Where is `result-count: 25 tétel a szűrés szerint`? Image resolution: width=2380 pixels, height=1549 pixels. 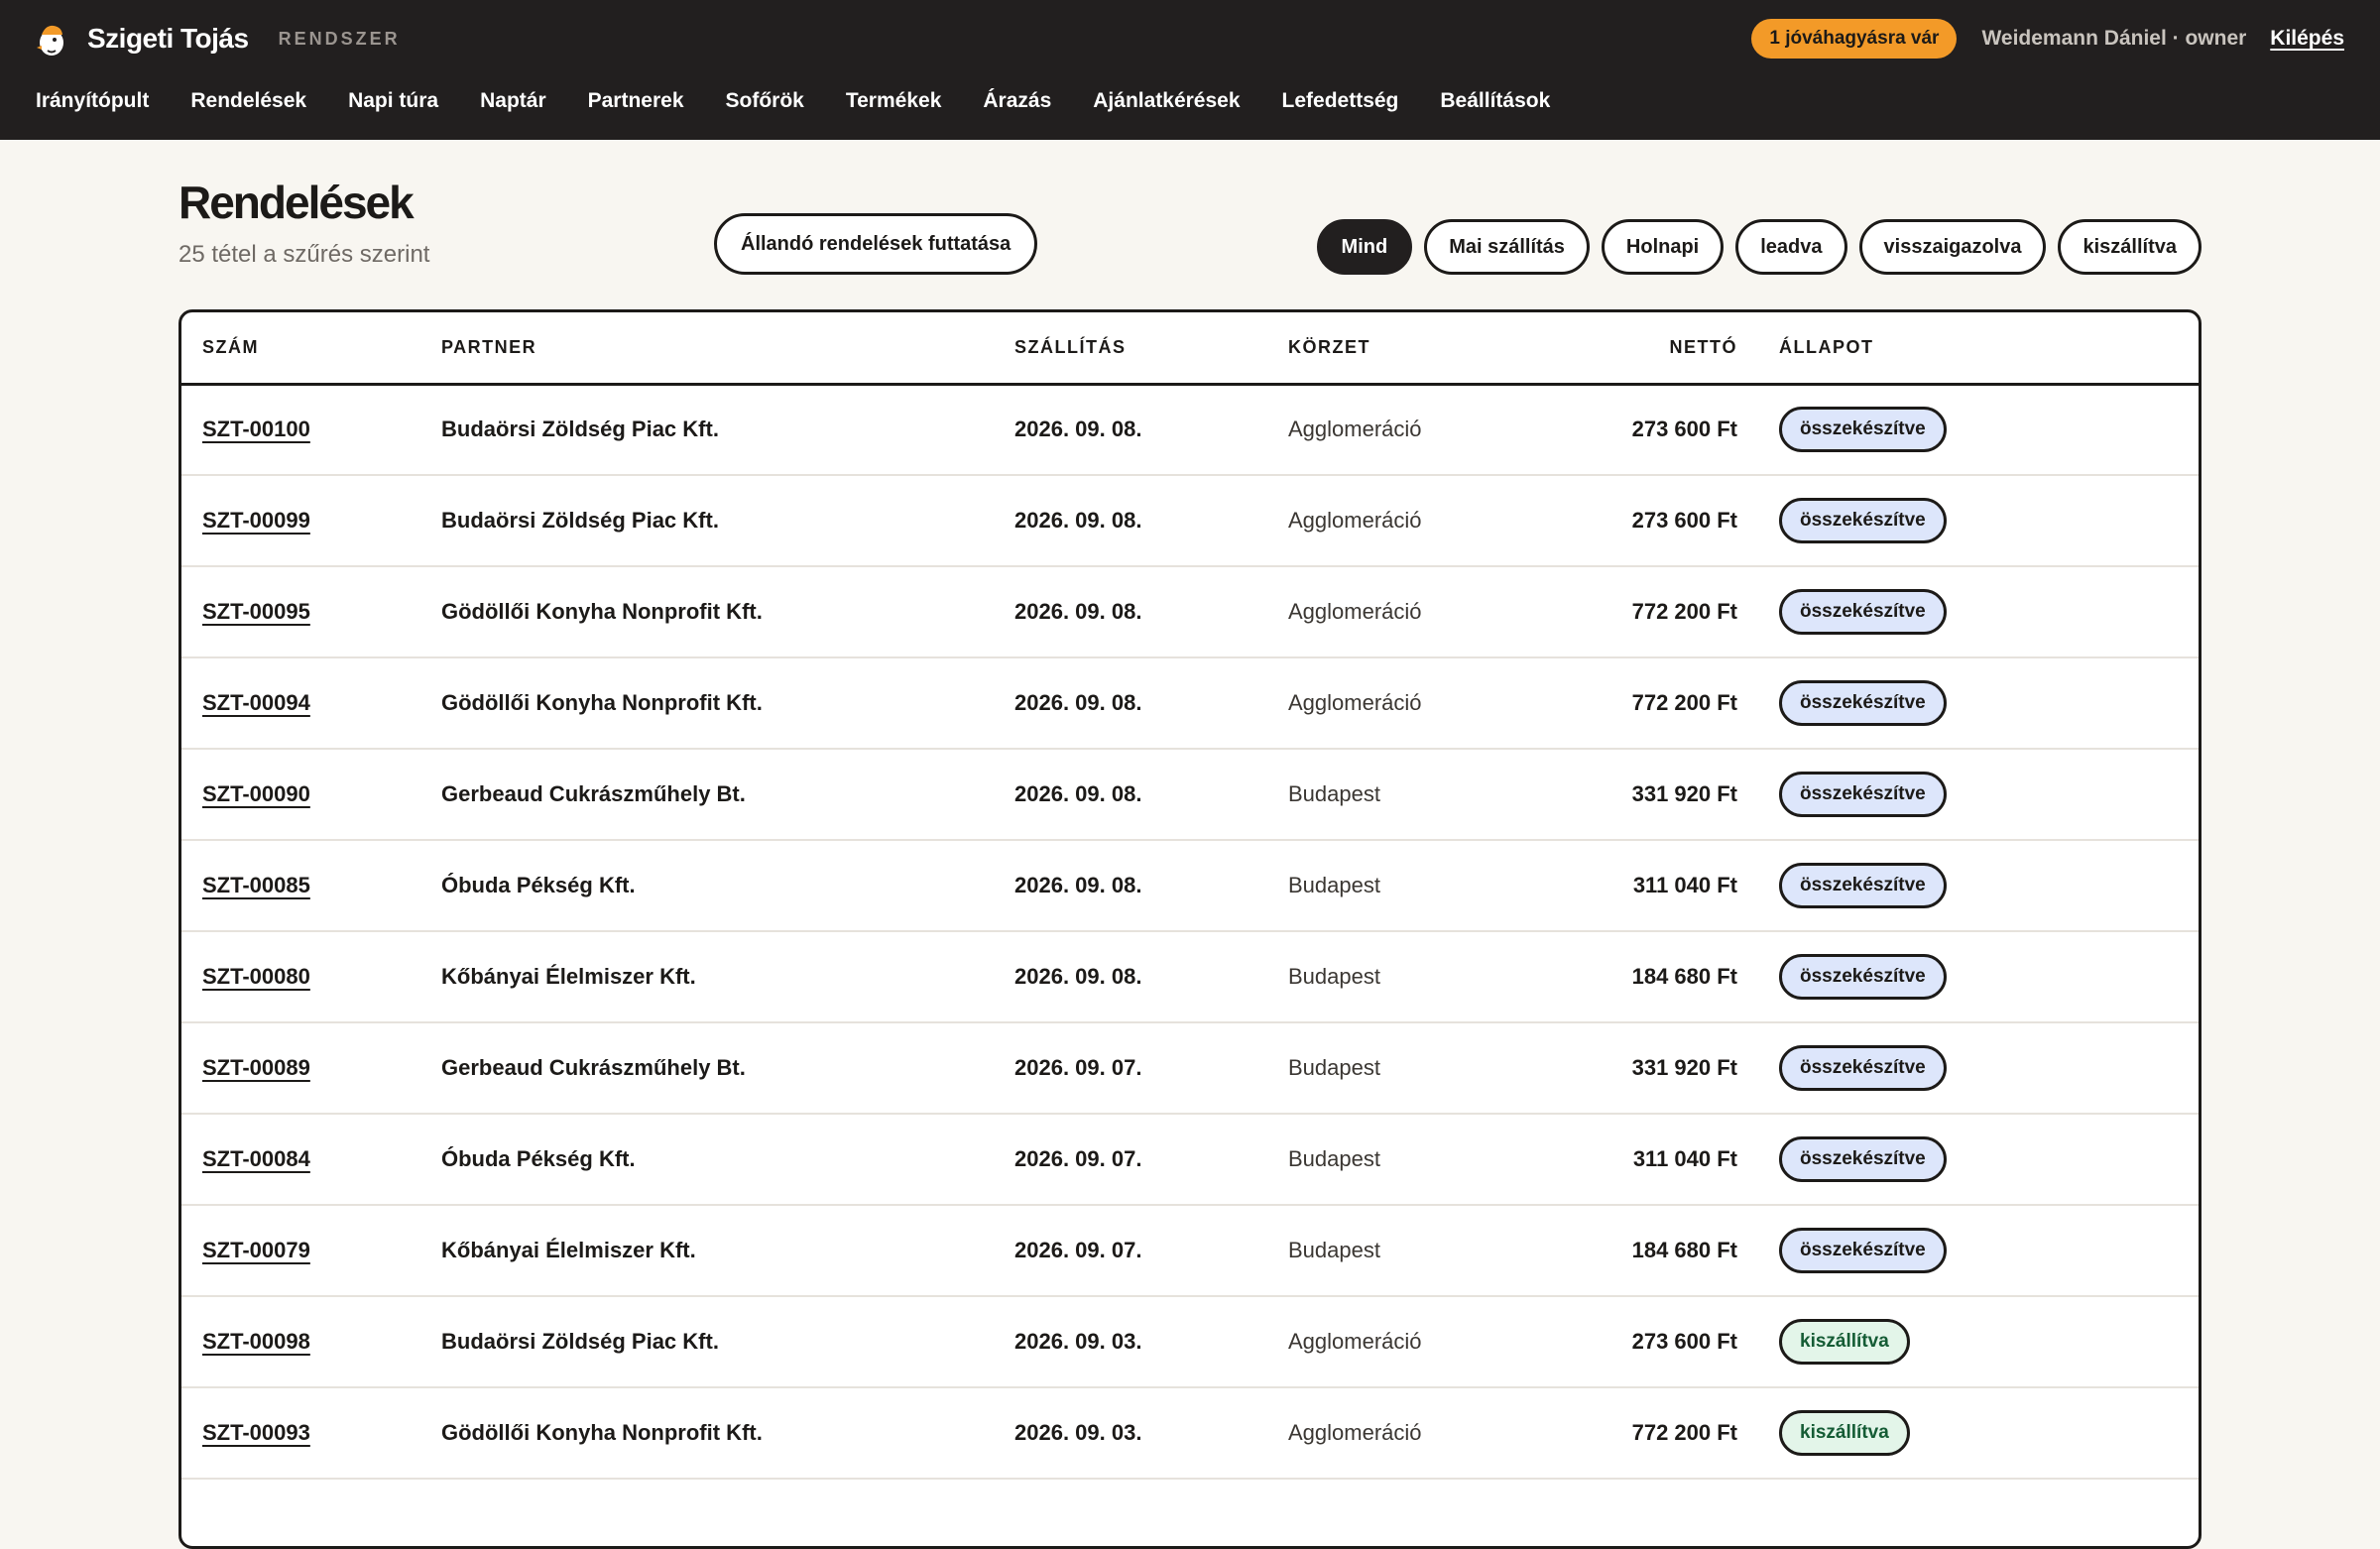
result-count: 25 tétel a szűrés szerint is located at coordinates (304, 254).